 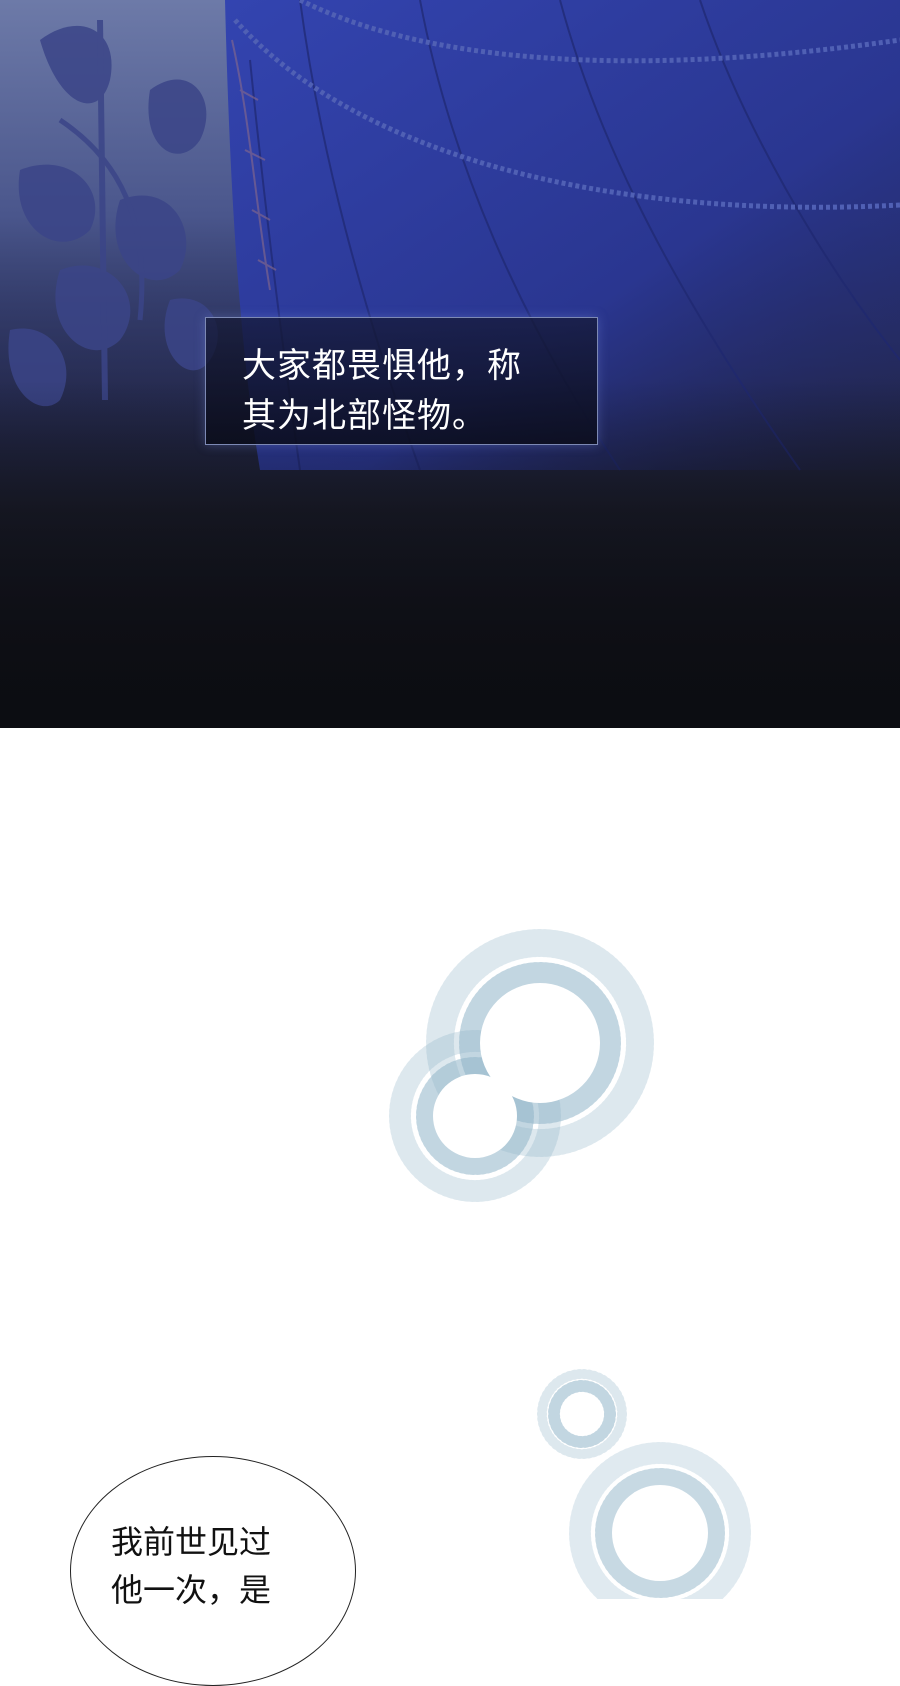 I want to click on bubble-line-1: 我前世见过, so click(x=191, y=1542).